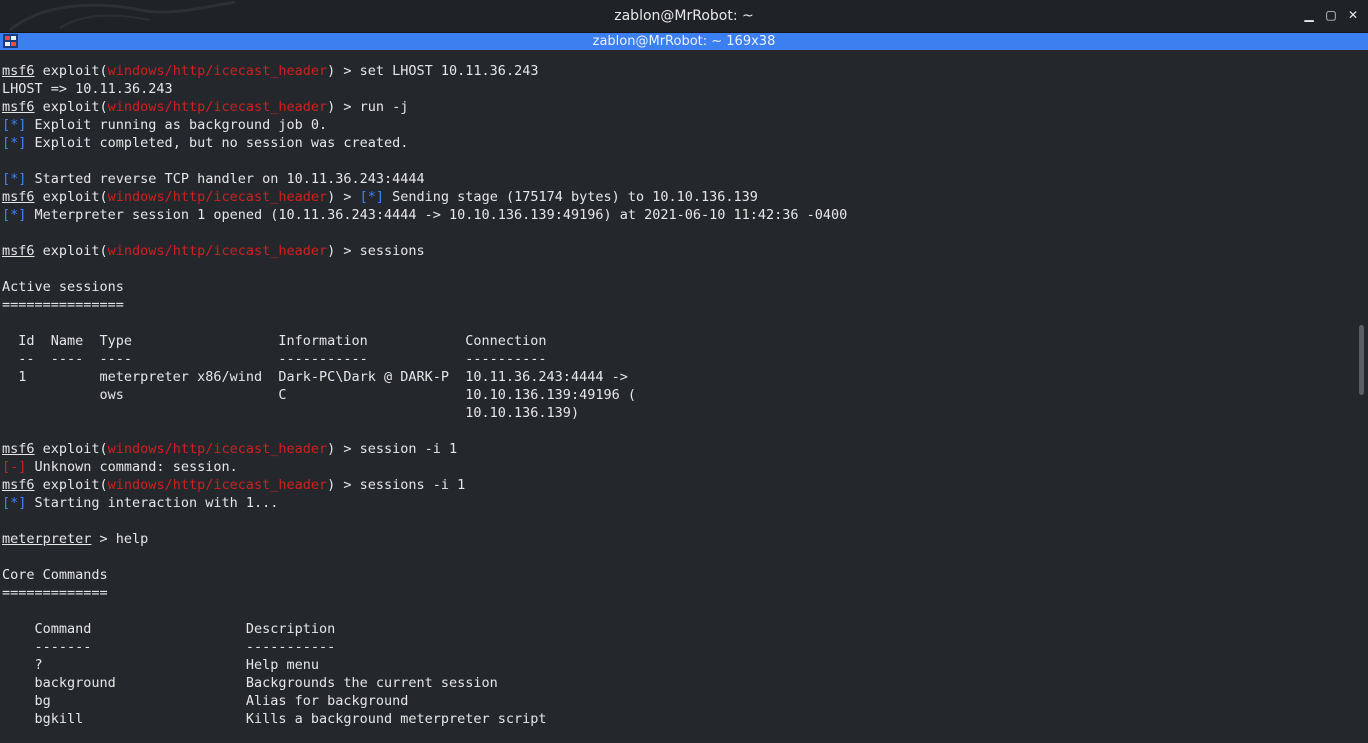 The height and width of the screenshot is (743, 1368). Describe the element at coordinates (677, 341) in the screenshot. I see `terminal-line: Id Name Type Information Connection` at that location.